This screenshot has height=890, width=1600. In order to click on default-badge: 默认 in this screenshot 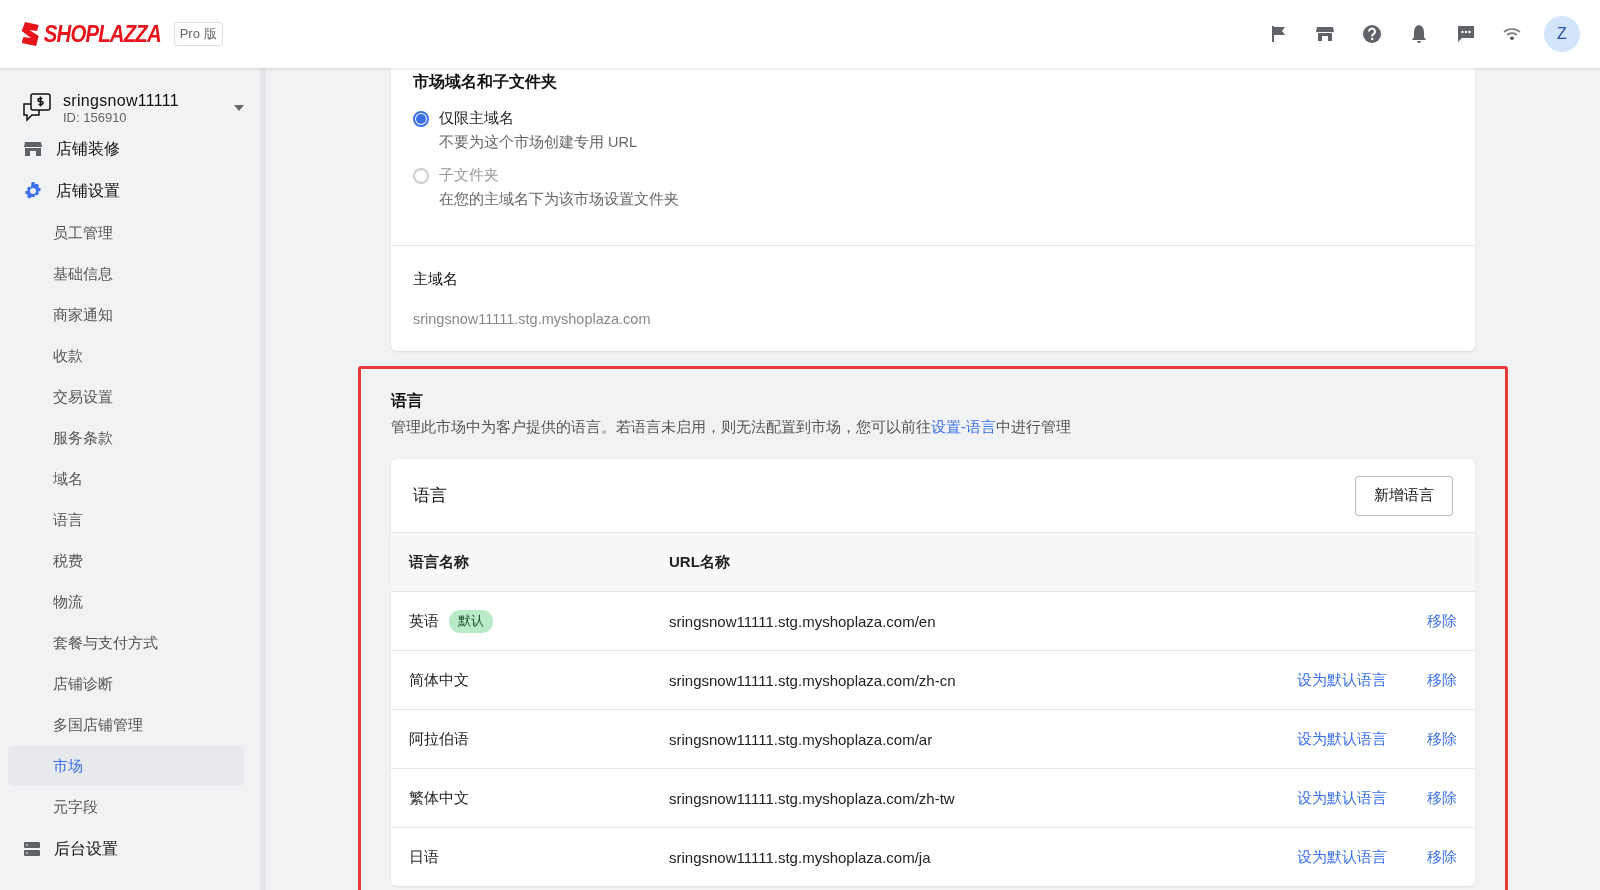, I will do `click(471, 621)`.